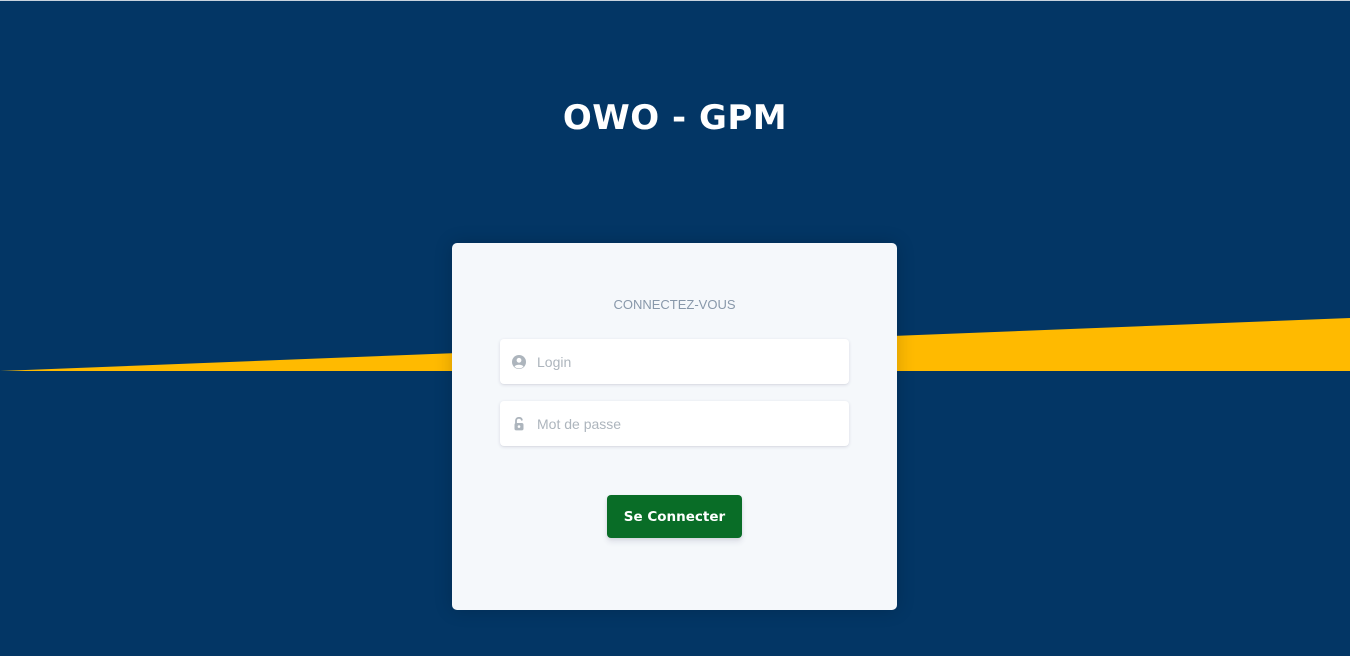 This screenshot has height=656, width=1350. I want to click on password-field, so click(674, 423).